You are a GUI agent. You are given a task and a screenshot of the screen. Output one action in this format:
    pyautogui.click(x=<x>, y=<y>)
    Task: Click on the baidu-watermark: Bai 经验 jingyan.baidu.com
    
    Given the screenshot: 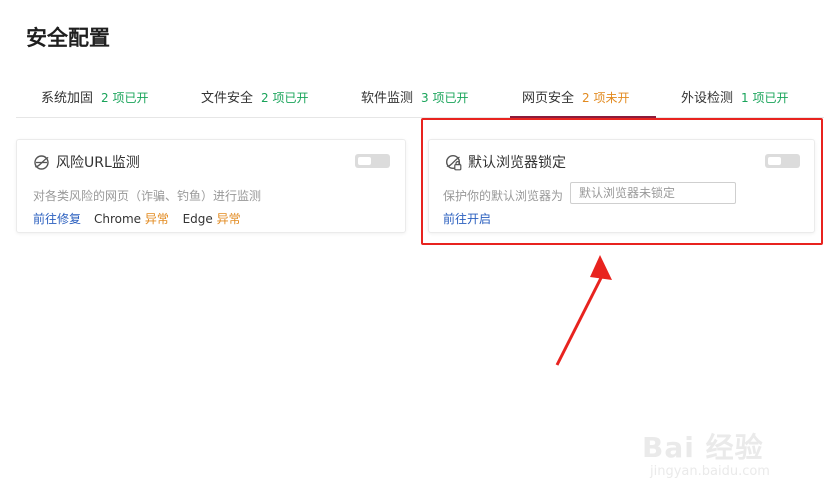 What is the action you would take?
    pyautogui.click(x=718, y=448)
    